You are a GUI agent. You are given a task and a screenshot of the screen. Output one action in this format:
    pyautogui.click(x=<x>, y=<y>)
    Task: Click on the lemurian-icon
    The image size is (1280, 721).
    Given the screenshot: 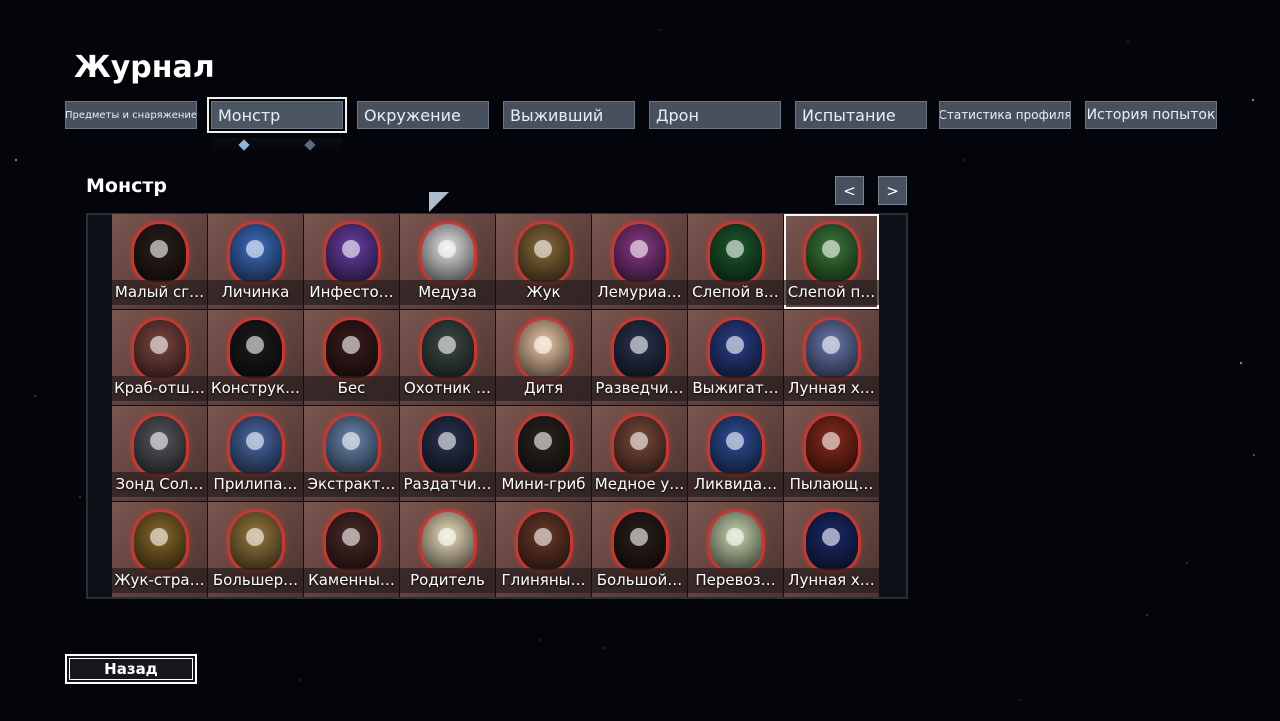 What is the action you would take?
    pyautogui.click(x=640, y=253)
    